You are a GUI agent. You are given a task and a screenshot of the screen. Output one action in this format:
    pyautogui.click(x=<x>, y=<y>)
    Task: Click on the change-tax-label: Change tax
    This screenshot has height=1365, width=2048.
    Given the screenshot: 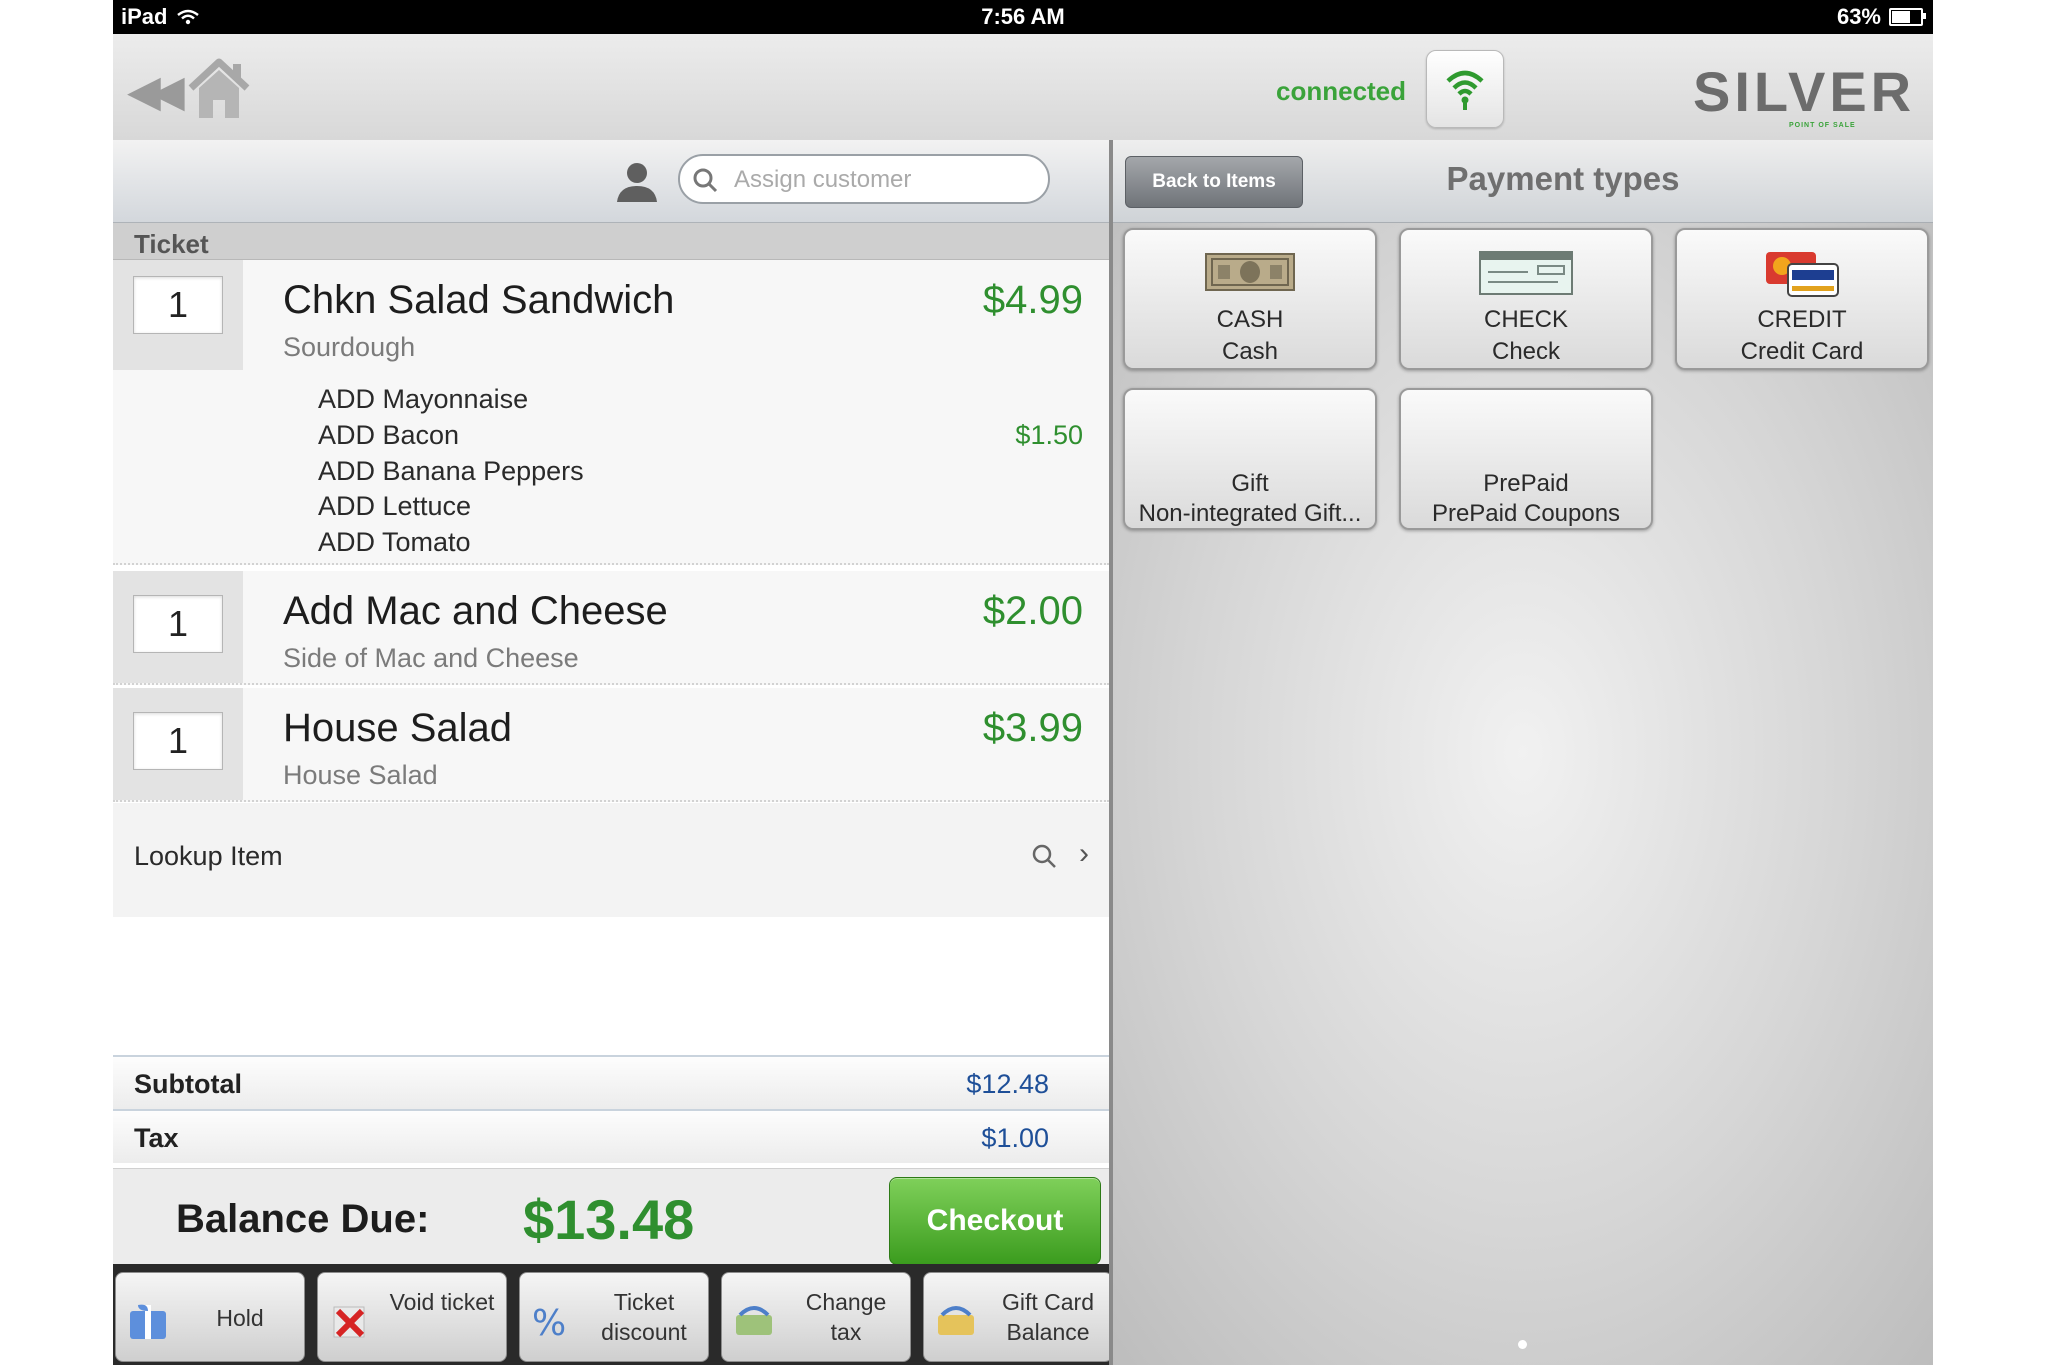 What is the action you would take?
    pyautogui.click(x=846, y=1317)
    